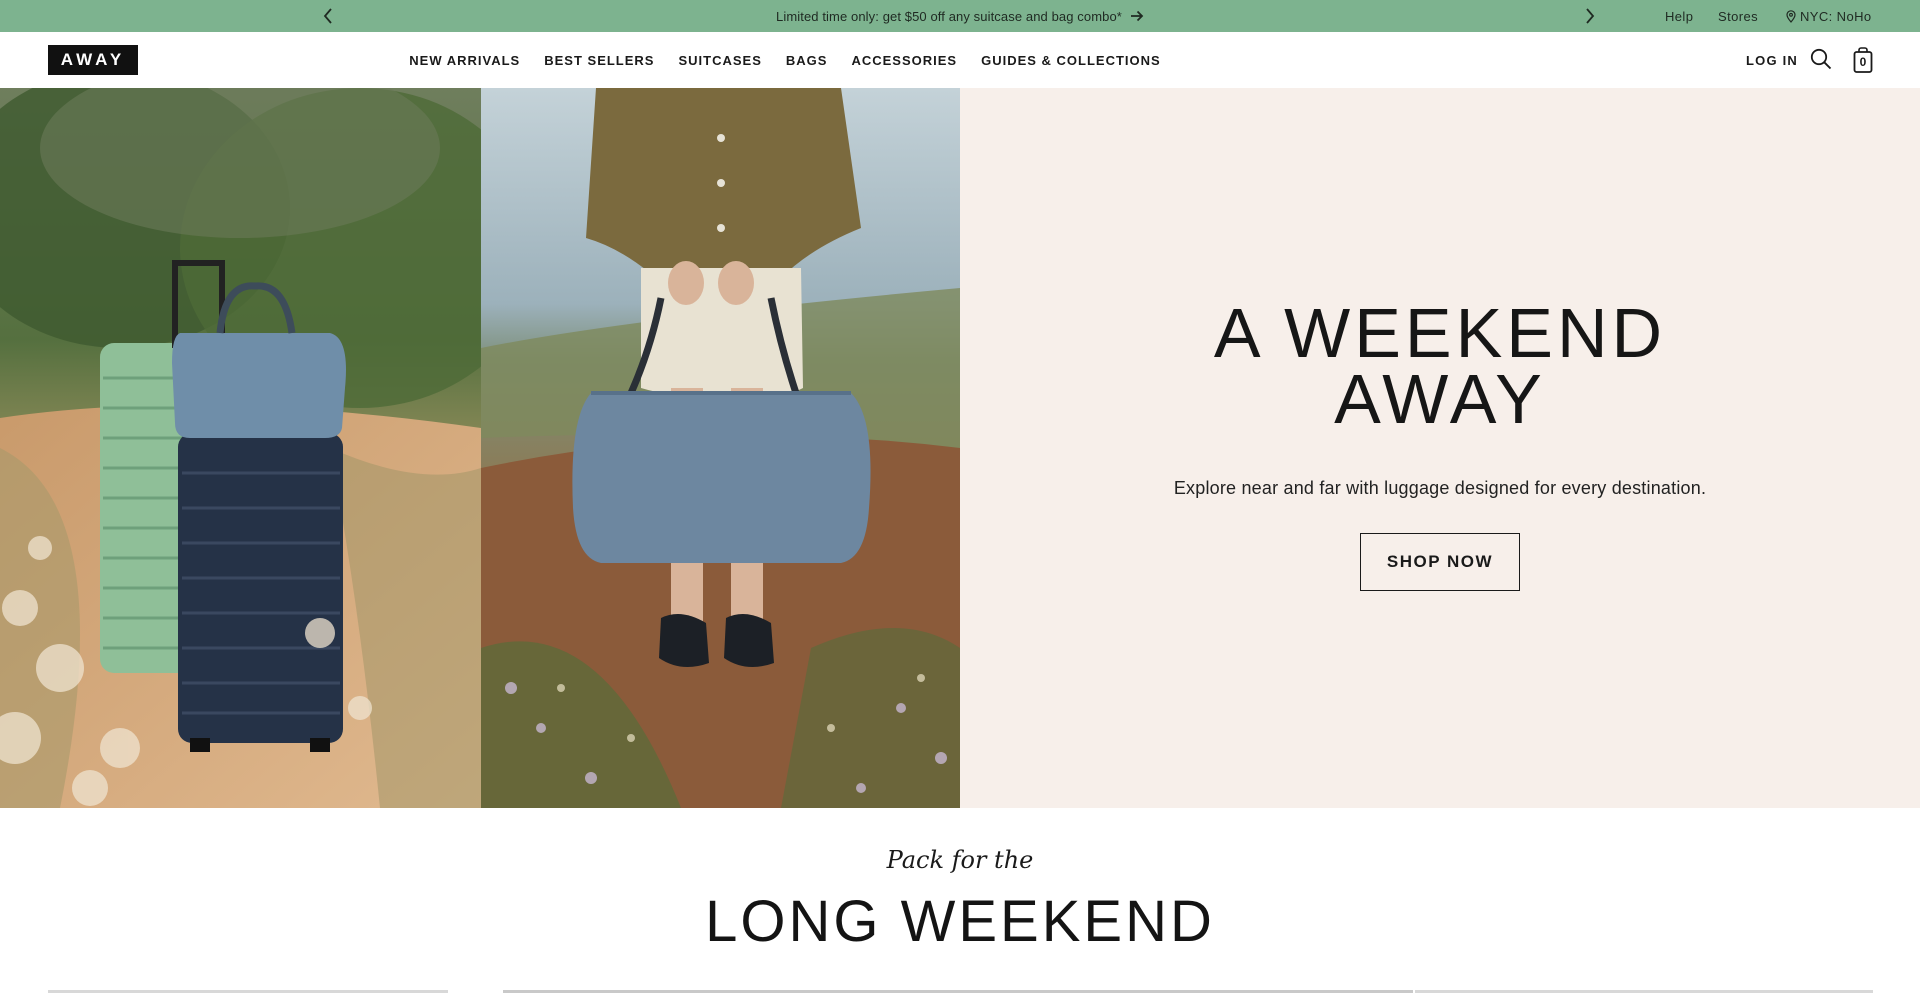 The height and width of the screenshot is (993, 1920). I want to click on login-link: LOG IN, so click(1772, 60).